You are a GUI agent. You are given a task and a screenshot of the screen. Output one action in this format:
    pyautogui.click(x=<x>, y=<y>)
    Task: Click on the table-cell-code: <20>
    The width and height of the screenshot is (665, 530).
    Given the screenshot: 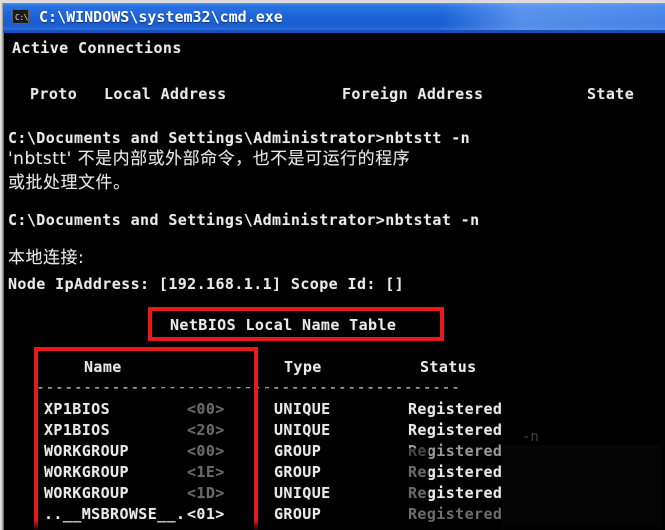 What is the action you would take?
    pyautogui.click(x=206, y=430)
    